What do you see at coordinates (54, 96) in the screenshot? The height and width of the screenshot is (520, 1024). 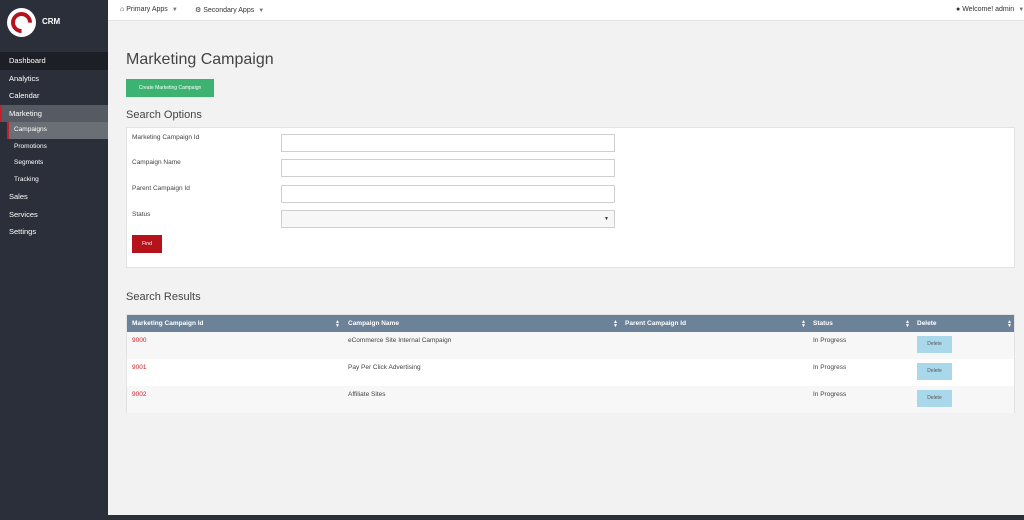 I see `sidebar-item-calendar: Calendar` at bounding box center [54, 96].